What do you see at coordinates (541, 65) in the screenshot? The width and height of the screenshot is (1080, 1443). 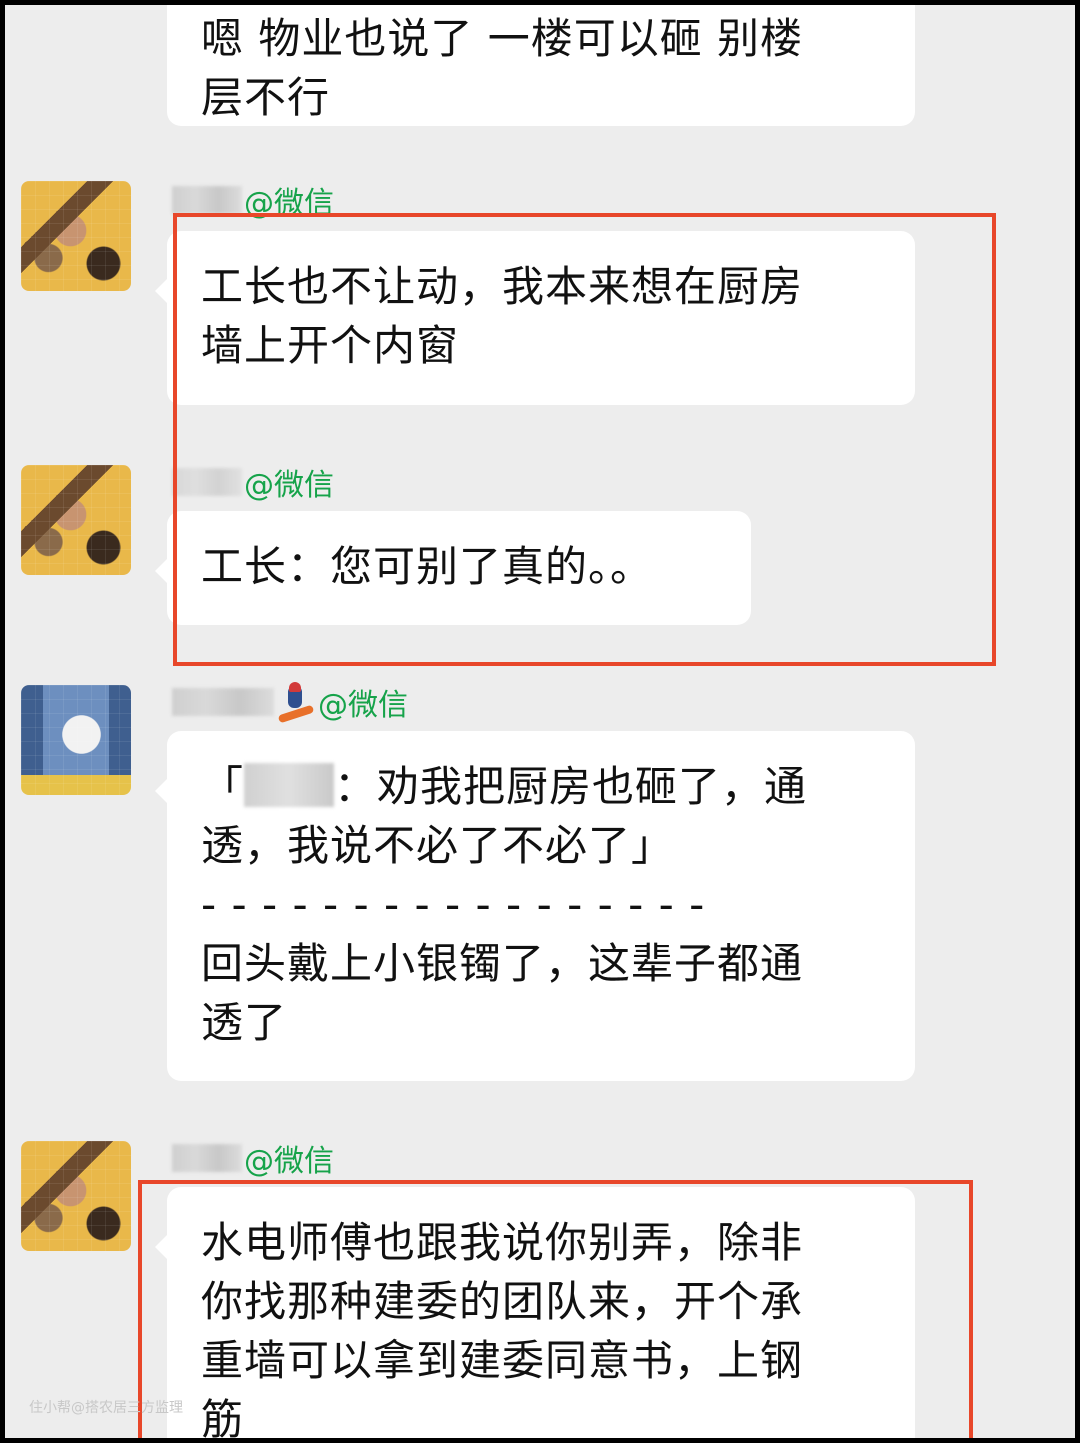 I see `message-bubble: 嗯 物业也说了 一楼可以砸 别楼 层不行` at bounding box center [541, 65].